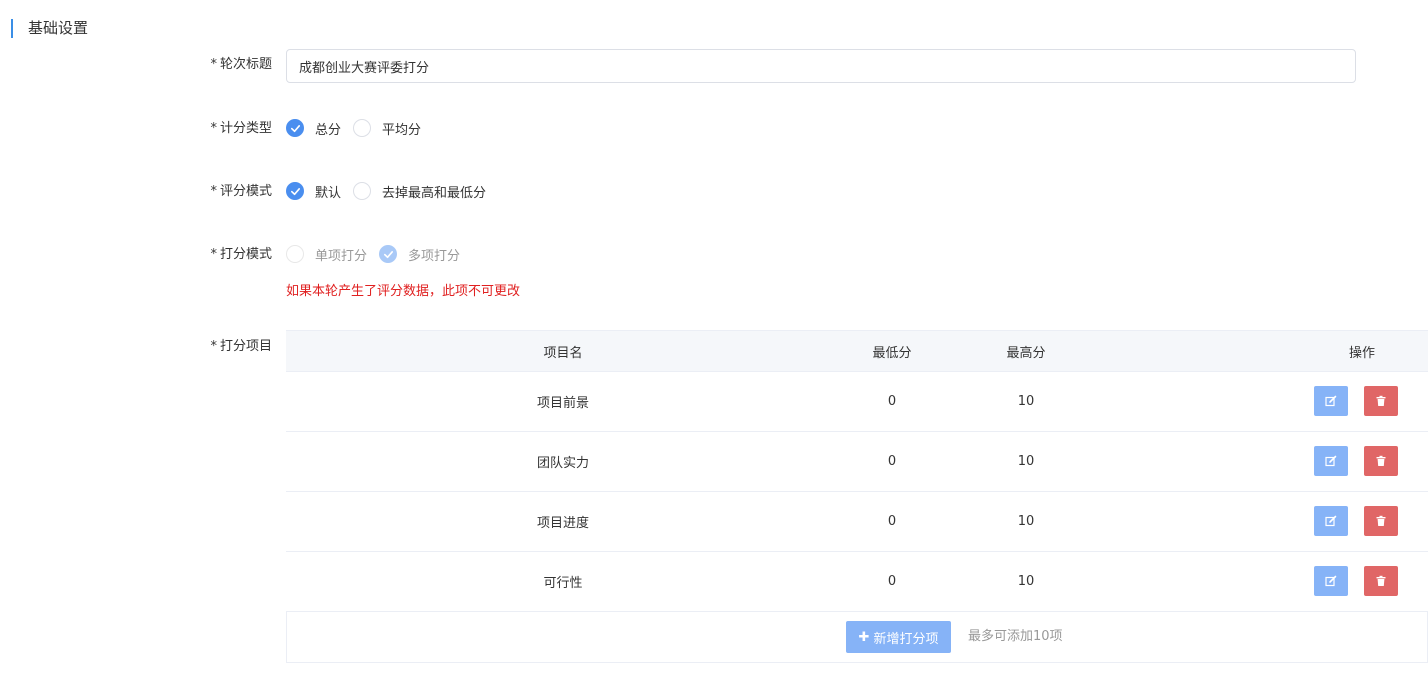  What do you see at coordinates (241, 128) in the screenshot?
I see `score-type-label: * 计分类型` at bounding box center [241, 128].